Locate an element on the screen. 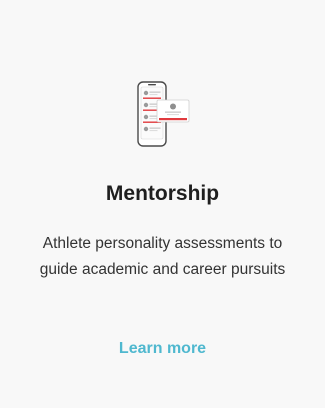 The image size is (325, 408). learn-more-link: Learn more is located at coordinates (162, 349).